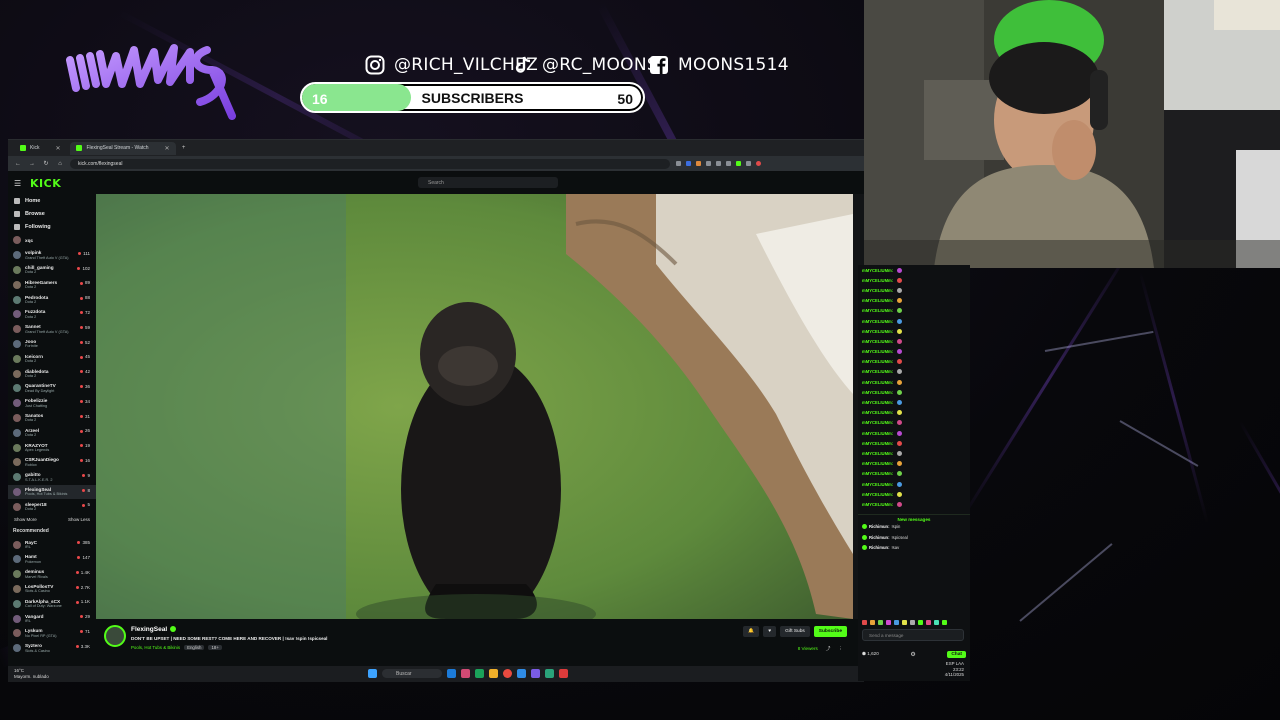 The image size is (1280, 720). I want to click on sidebar-channel: gabitto S.T.A.L.K.E.R. 29, so click(52, 477).